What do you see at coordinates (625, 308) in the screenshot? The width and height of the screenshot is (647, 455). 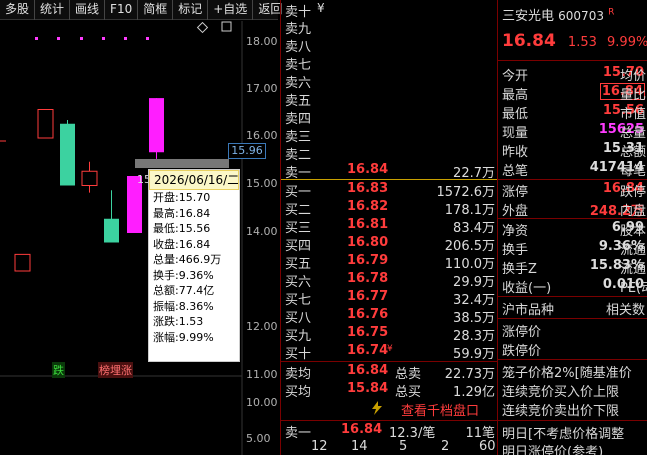 I see `related-label: 相关数` at bounding box center [625, 308].